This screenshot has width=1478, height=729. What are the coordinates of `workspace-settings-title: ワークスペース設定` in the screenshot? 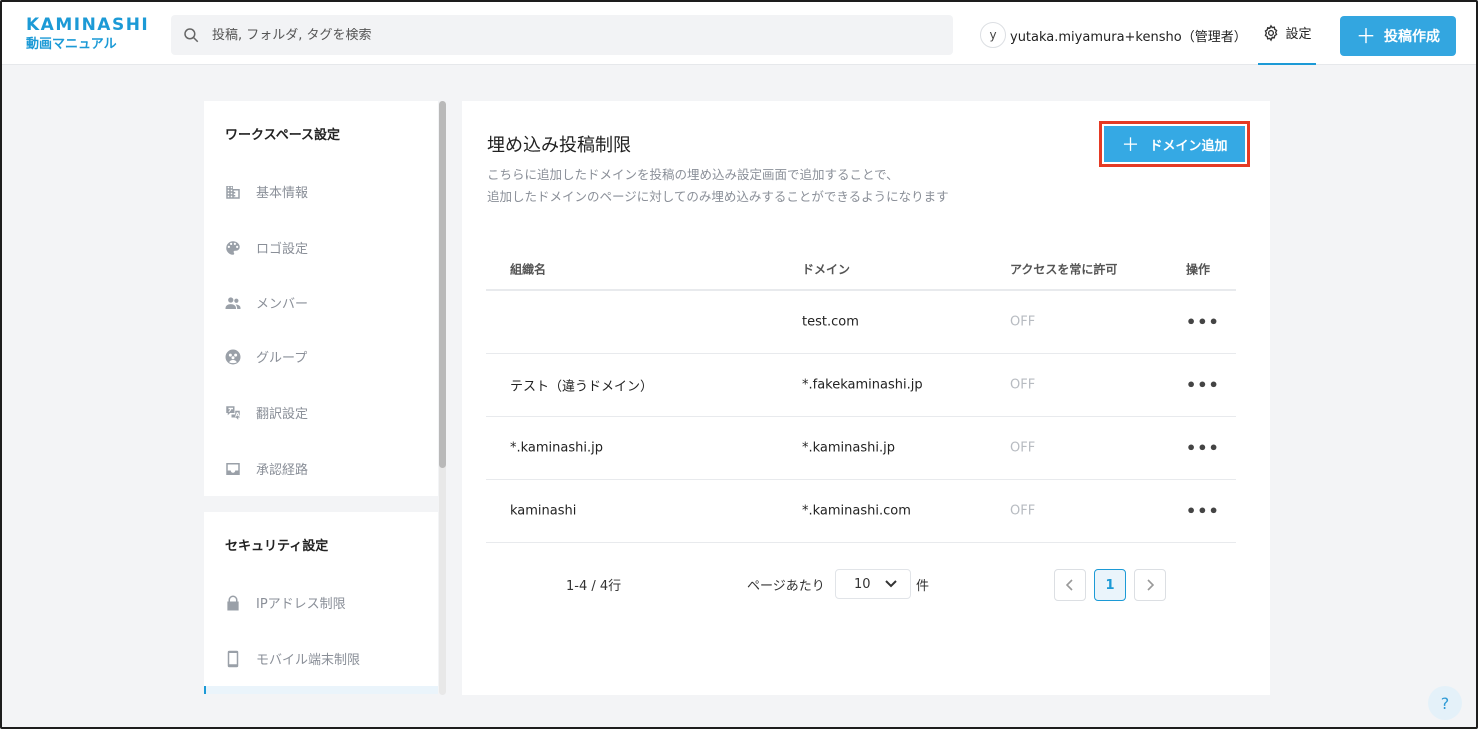 It's located at (283, 135).